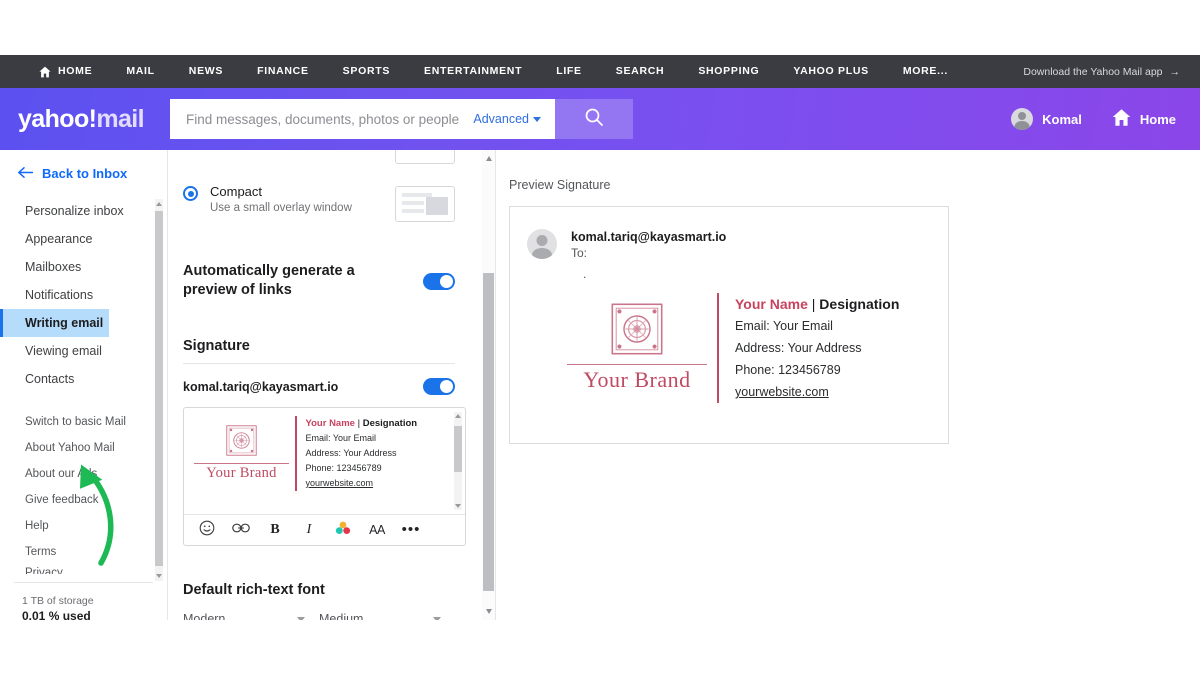 Image resolution: width=1200 pixels, height=675 pixels. Describe the element at coordinates (425, 204) in the screenshot. I see `compose-layout-thumbnail-compact` at that location.